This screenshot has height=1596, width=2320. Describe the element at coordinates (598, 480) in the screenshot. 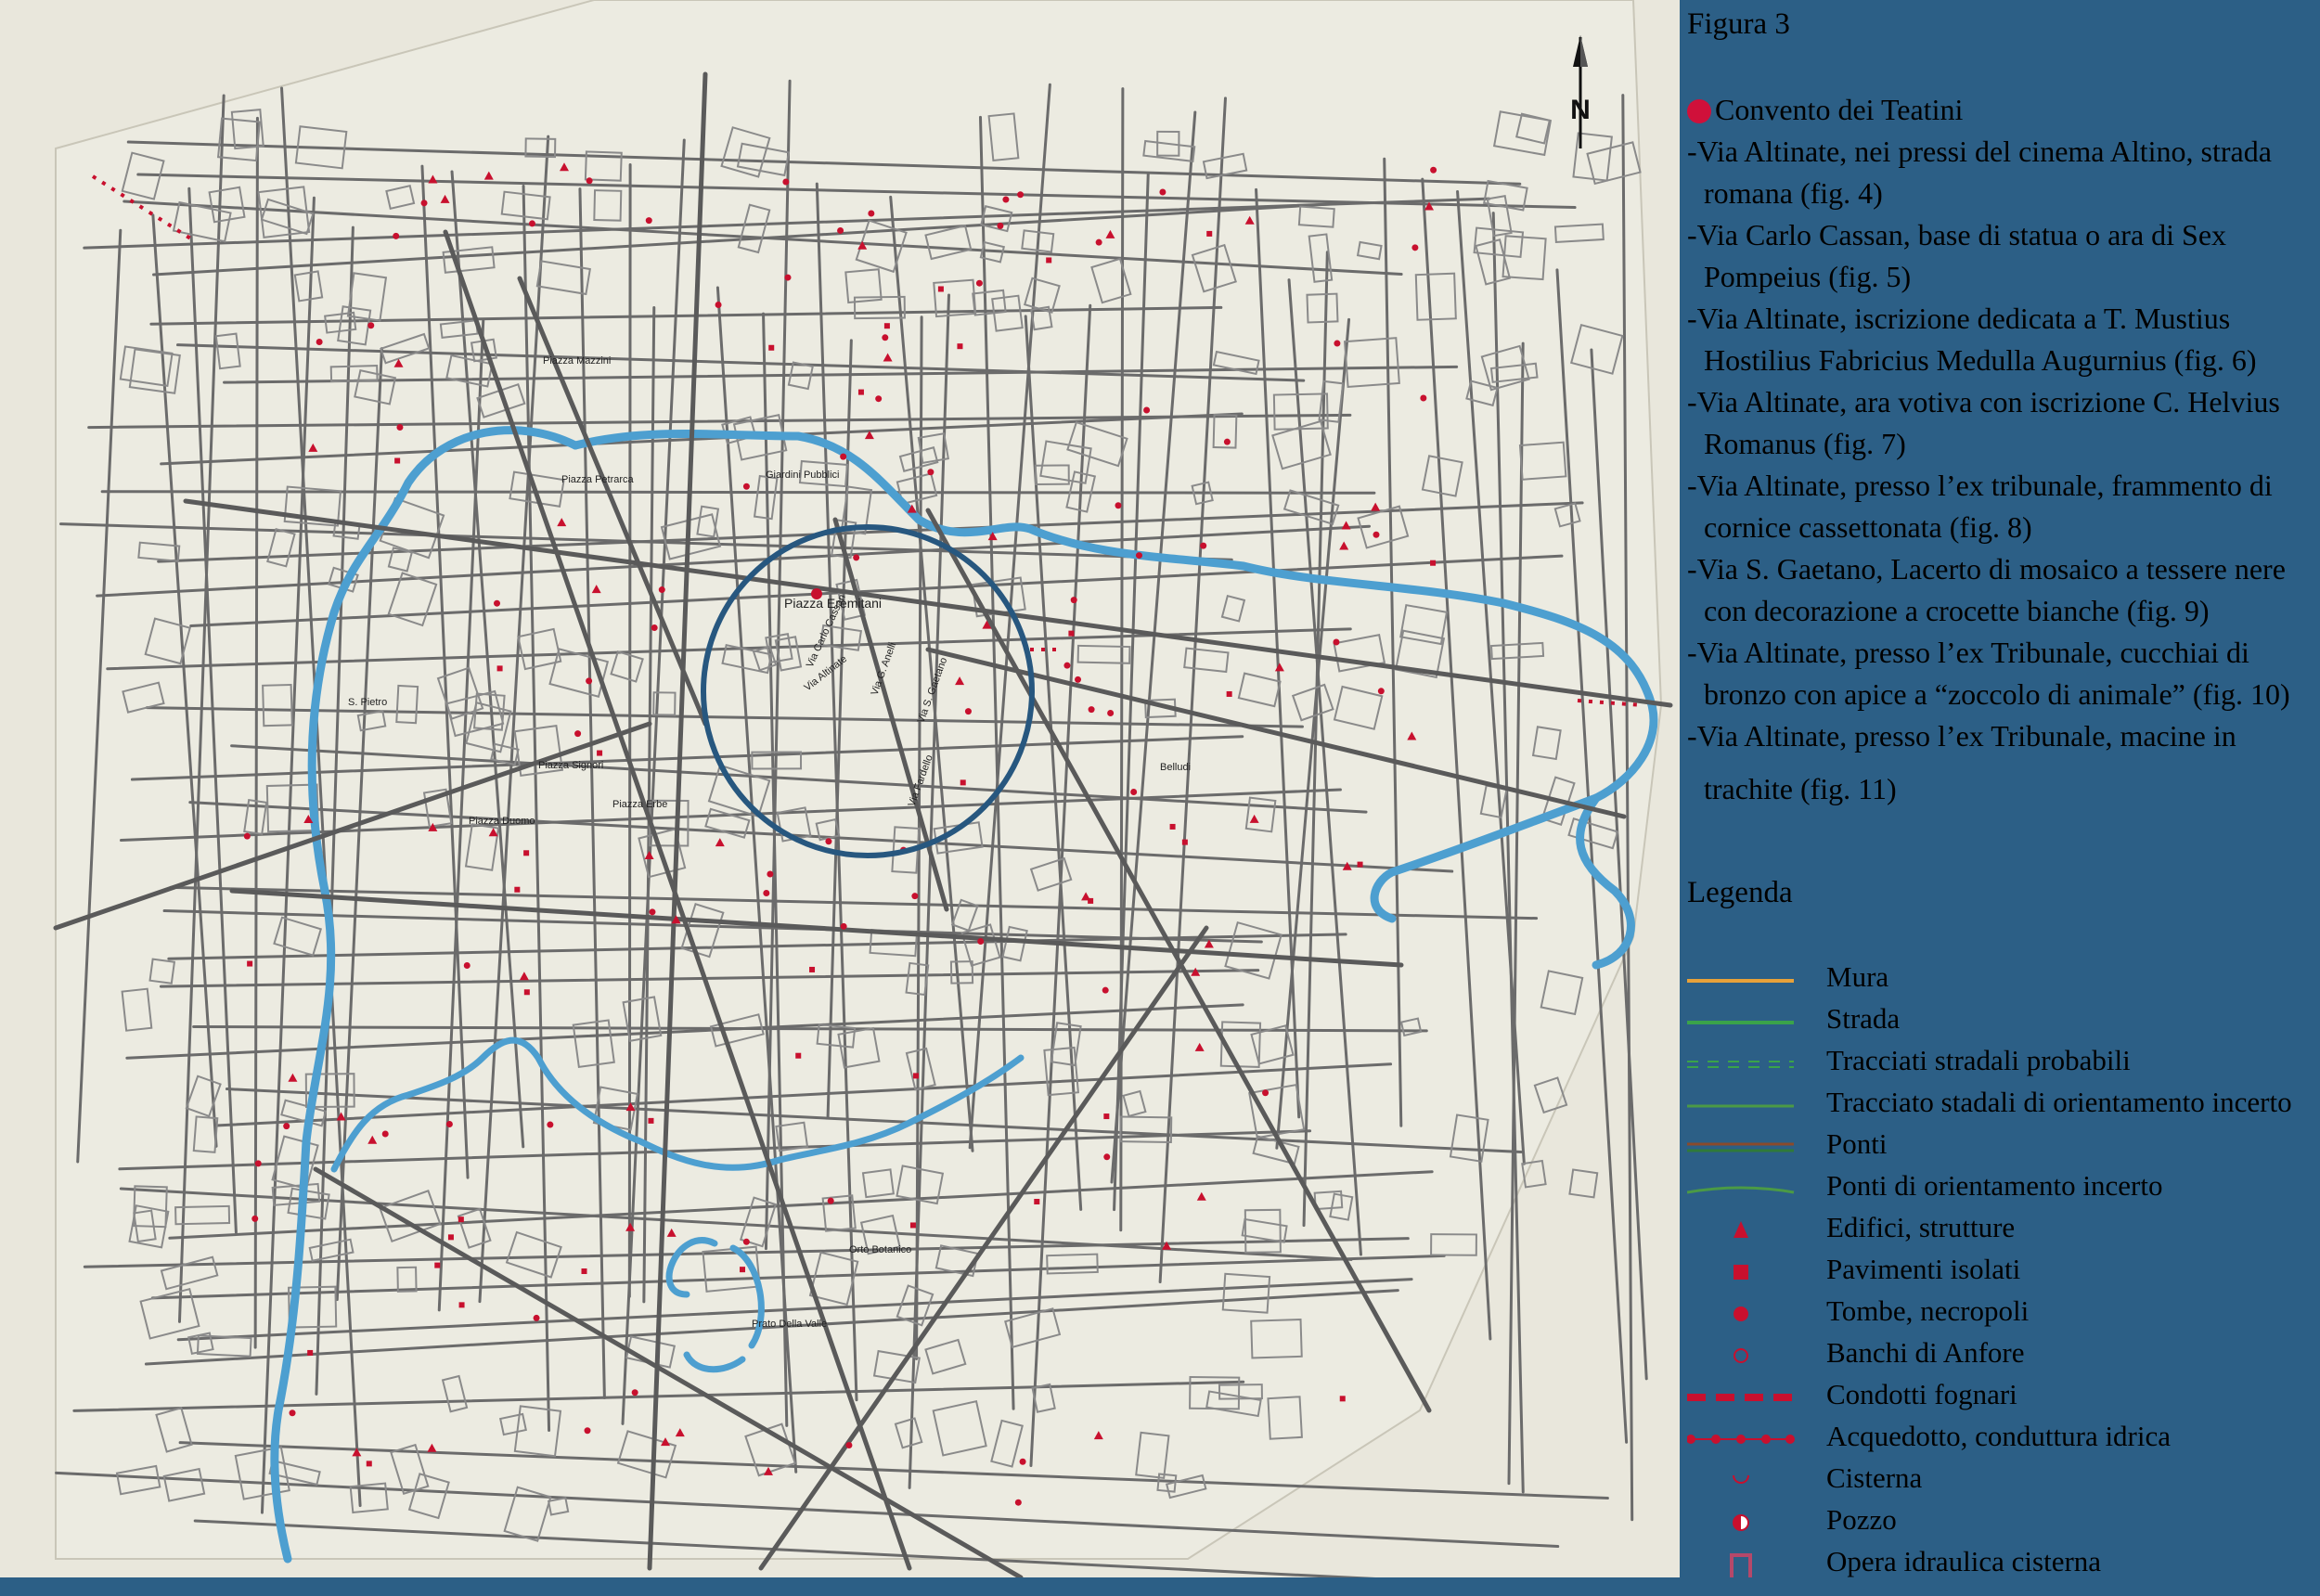

I see `label-piazza-petrarca: Piazza Petrarca` at that location.